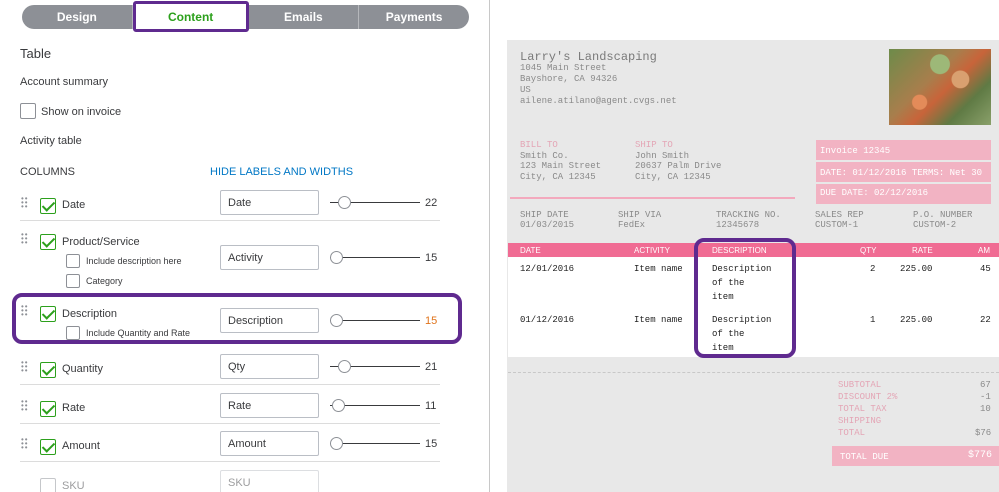 This screenshot has width=999, height=492. I want to click on category-checkbox, so click(73, 281).